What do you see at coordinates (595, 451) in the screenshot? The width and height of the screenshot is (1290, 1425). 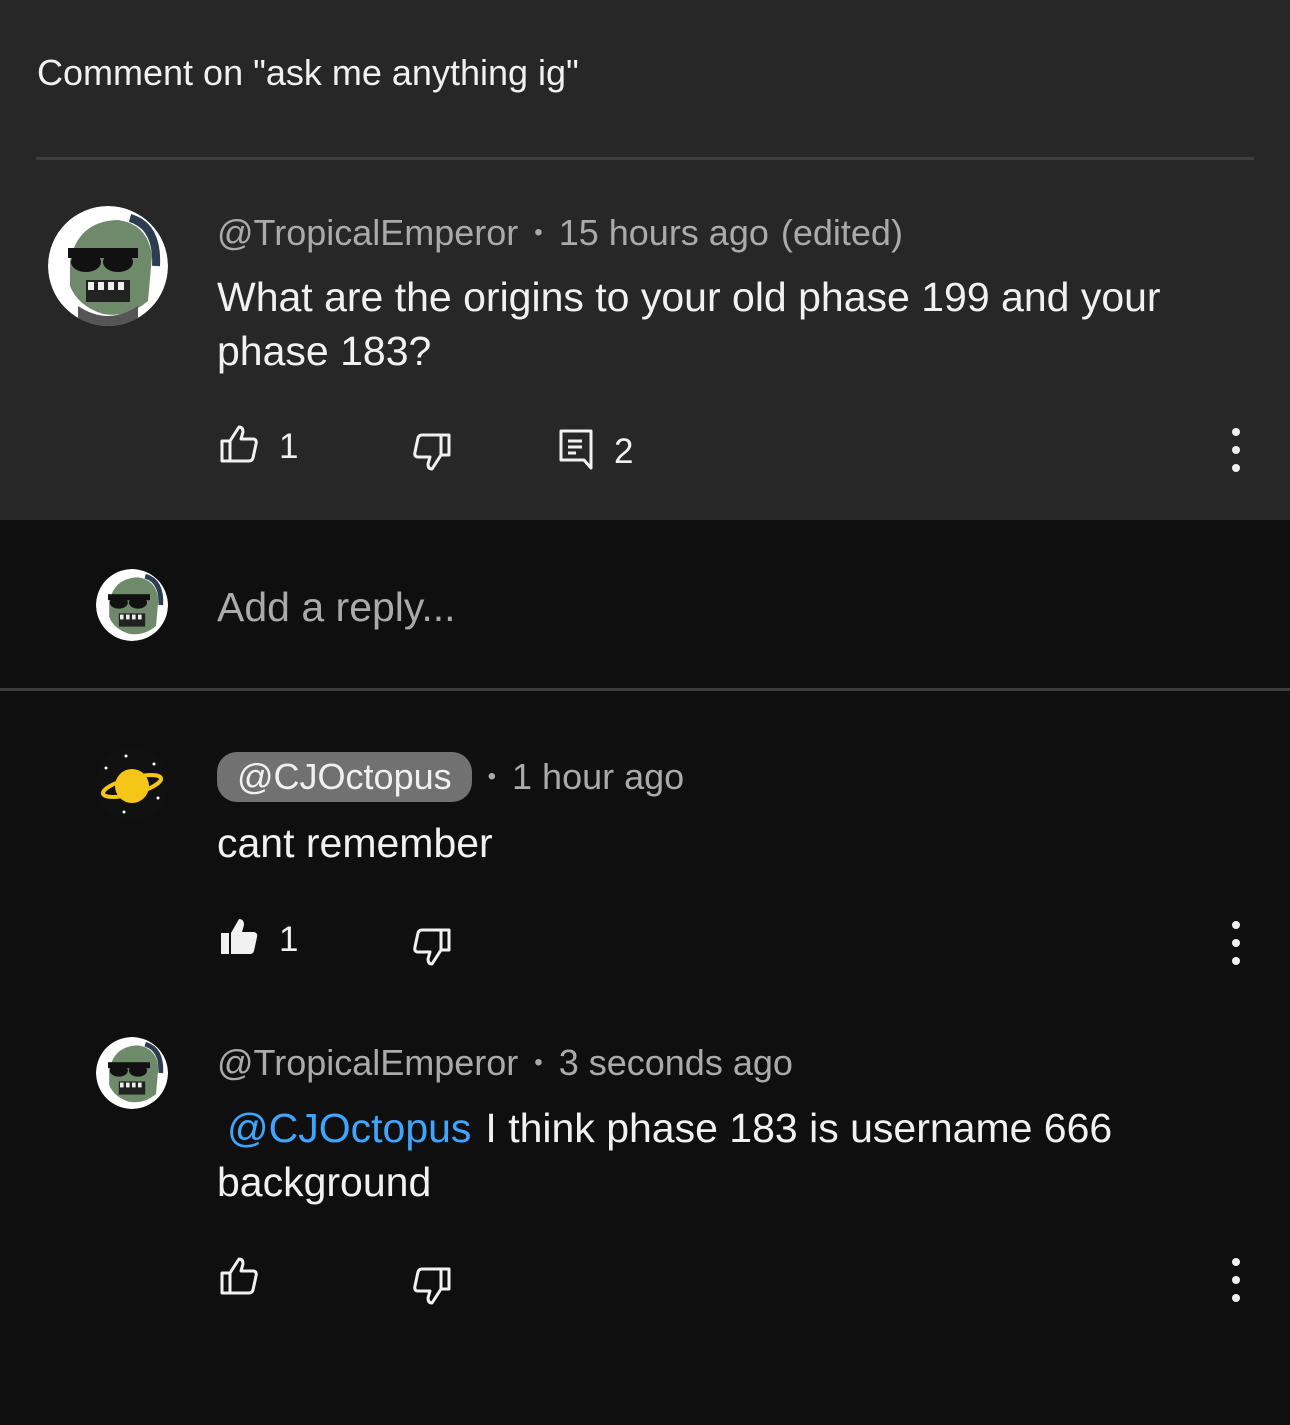 I see `replies-button: 2` at bounding box center [595, 451].